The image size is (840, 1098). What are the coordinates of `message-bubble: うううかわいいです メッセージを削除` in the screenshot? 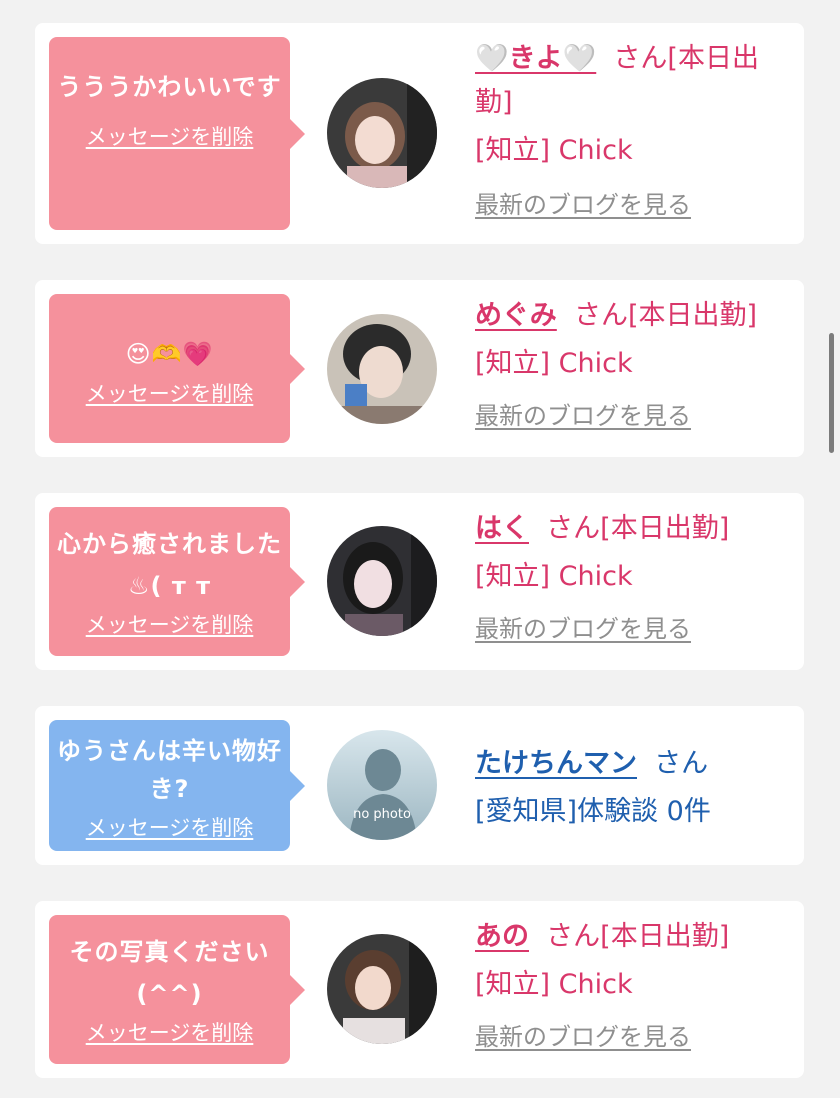 It's located at (177, 133).